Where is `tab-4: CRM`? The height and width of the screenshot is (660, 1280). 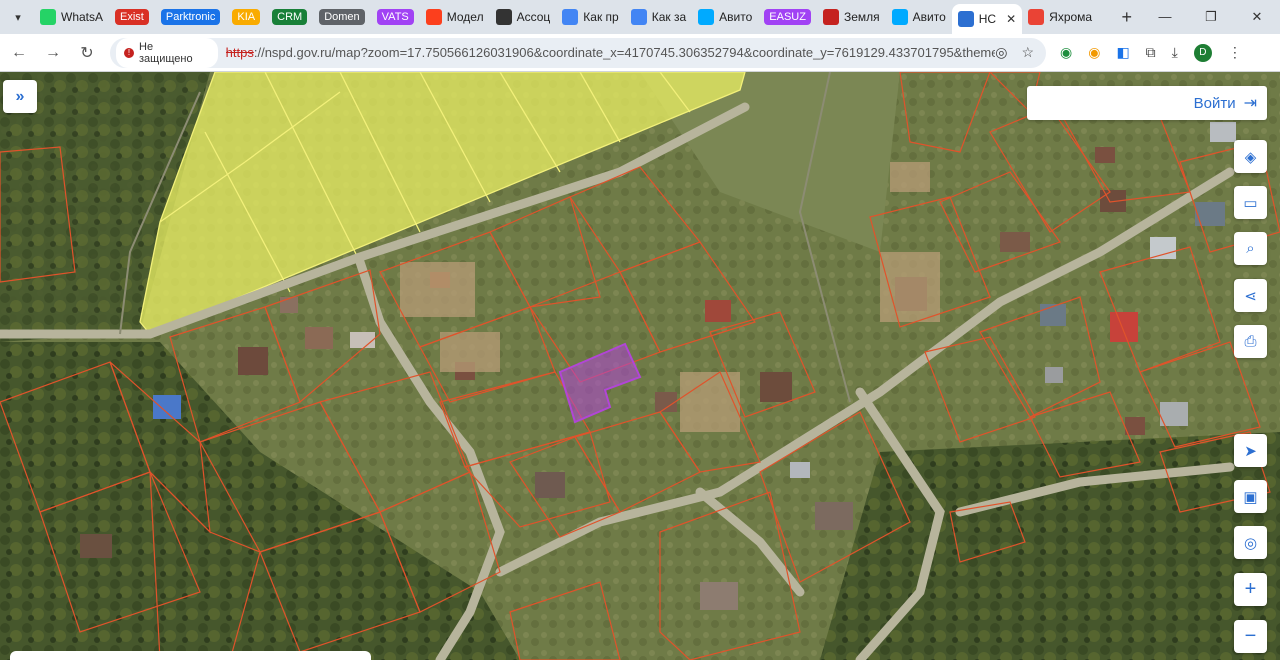
tab-4: CRM is located at coordinates (289, 17).